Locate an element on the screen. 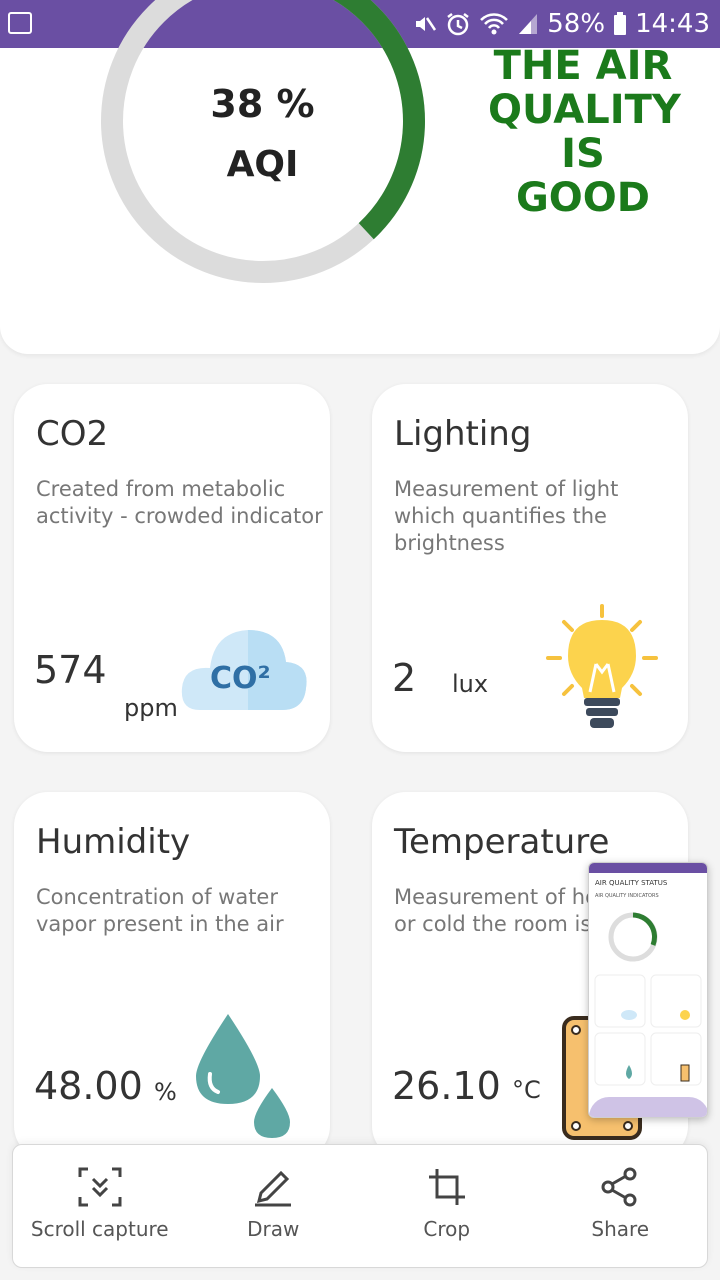  temperature-unit: °C is located at coordinates (526, 1090).